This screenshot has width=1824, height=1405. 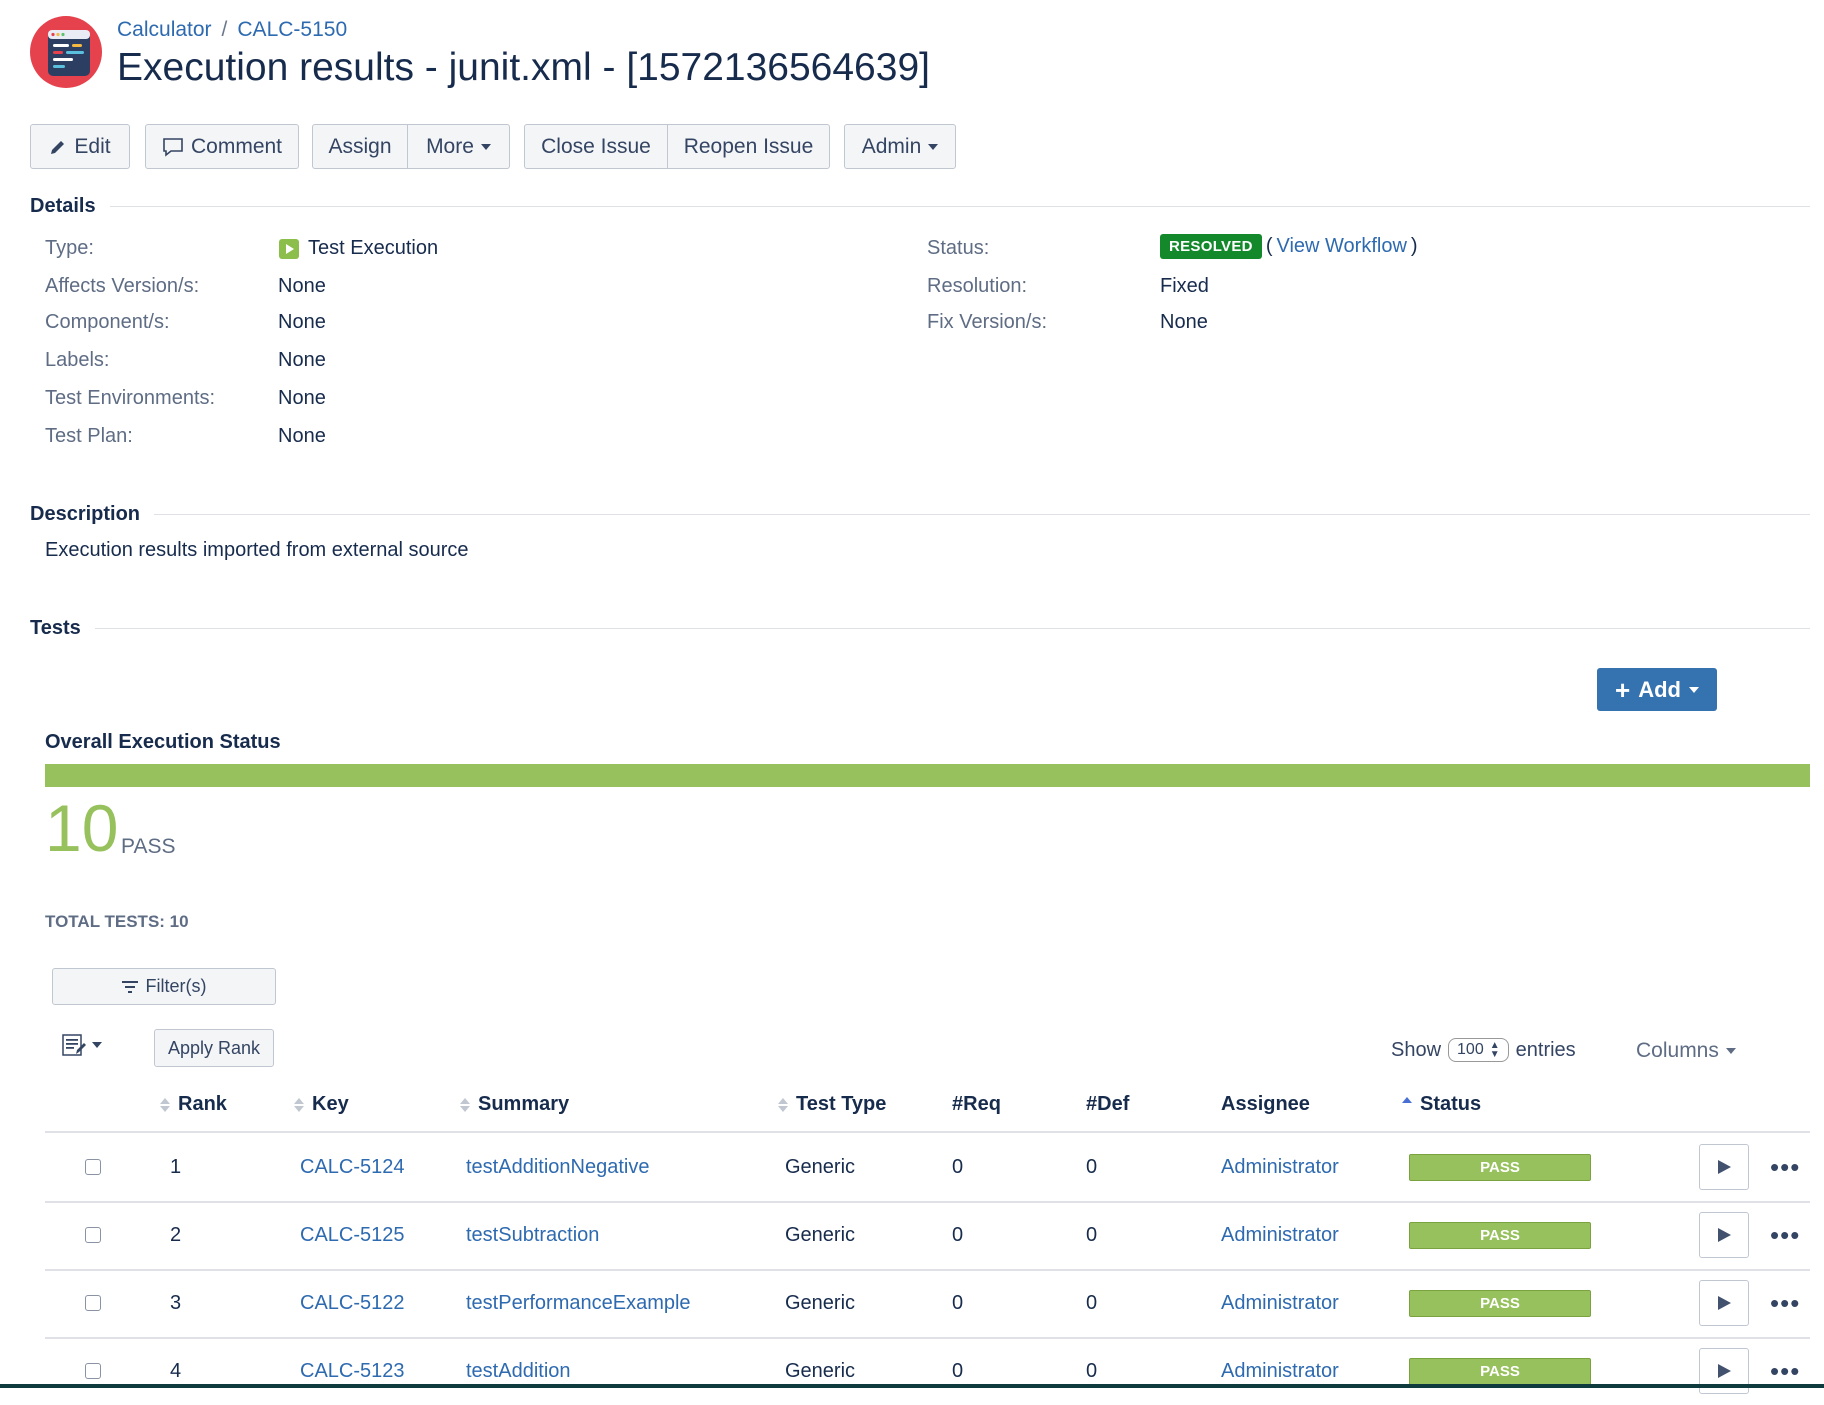 I want to click on reopen-issue-label: Reopen Issue, so click(x=748, y=146).